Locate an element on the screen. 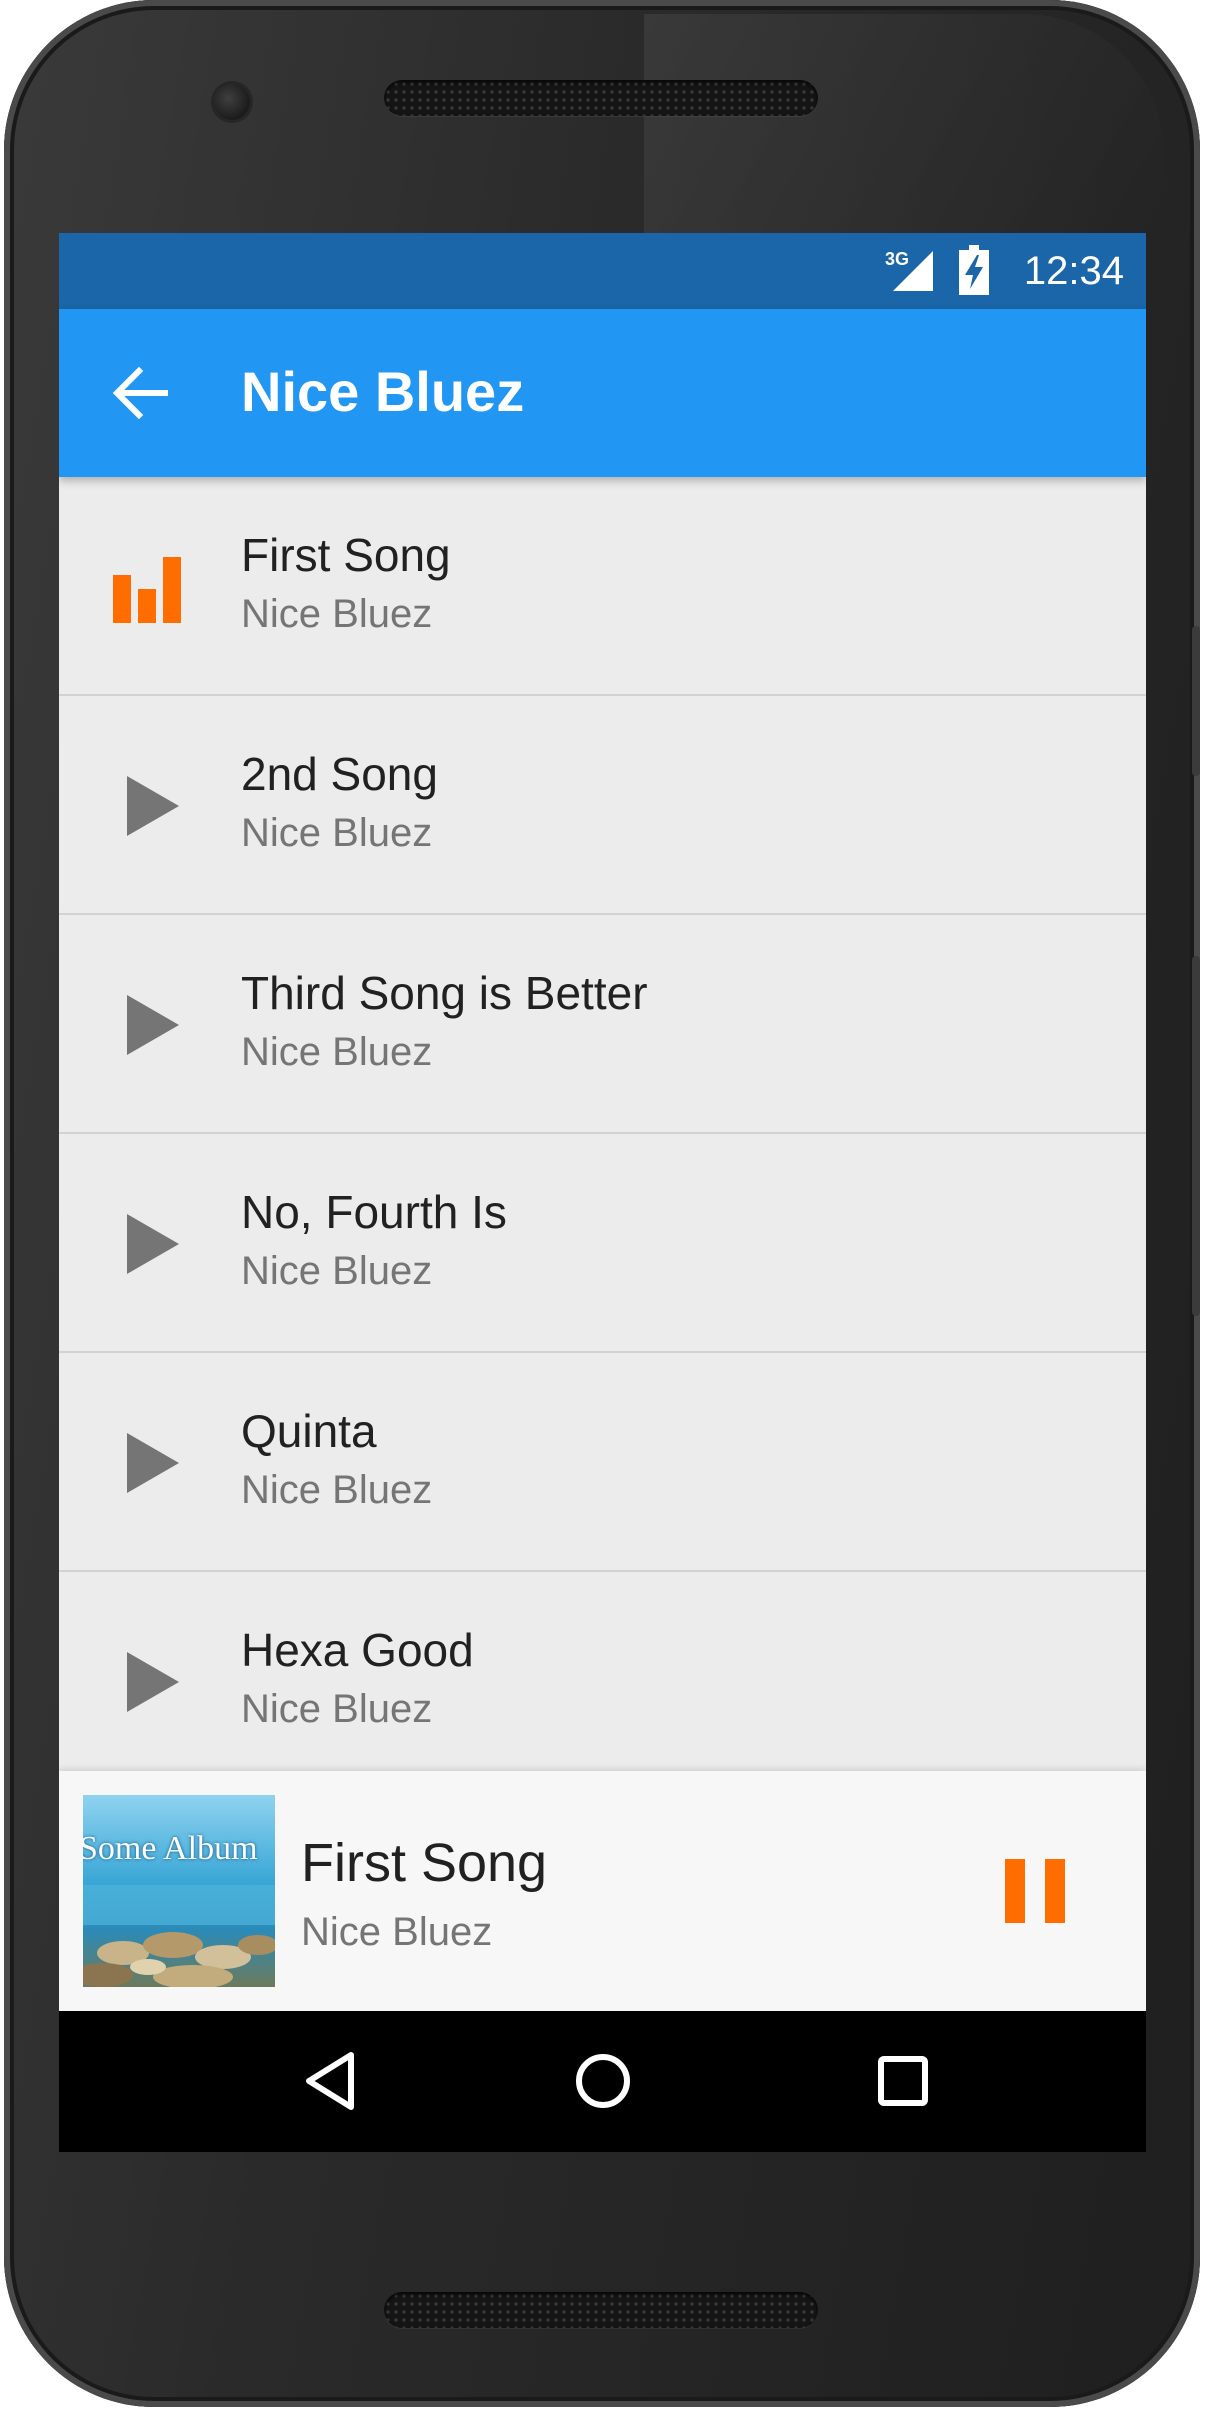  equalizer-icon is located at coordinates (147, 590).